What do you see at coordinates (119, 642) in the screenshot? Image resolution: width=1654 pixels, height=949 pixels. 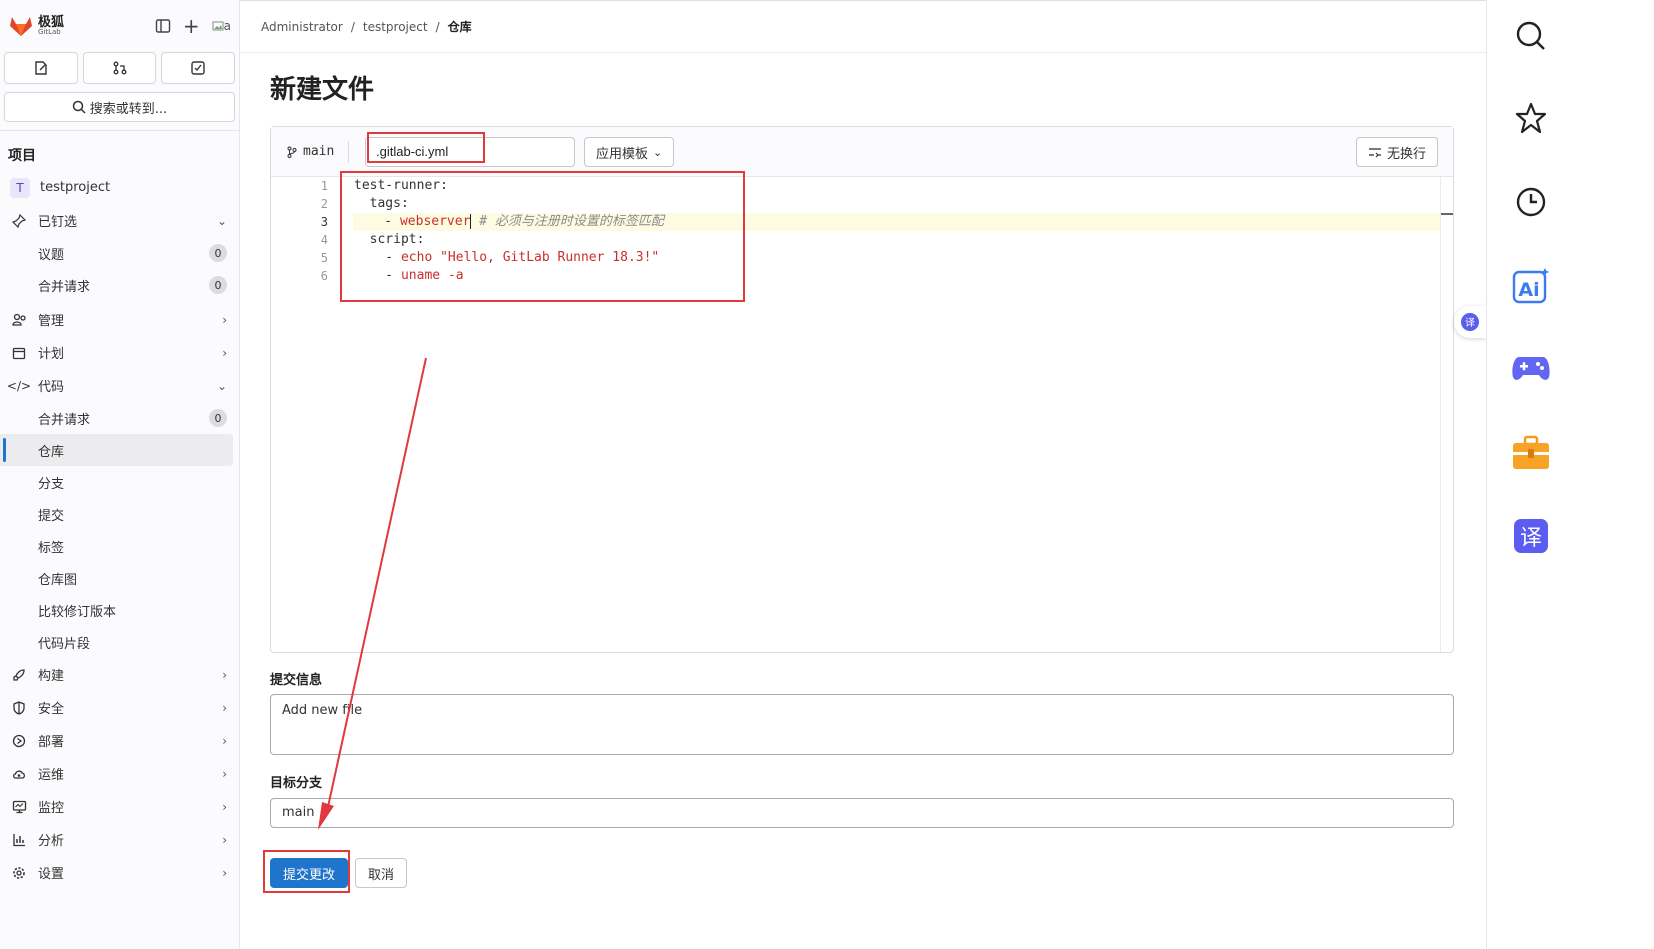 I see `sidebar-item-snippets: 代码片段` at bounding box center [119, 642].